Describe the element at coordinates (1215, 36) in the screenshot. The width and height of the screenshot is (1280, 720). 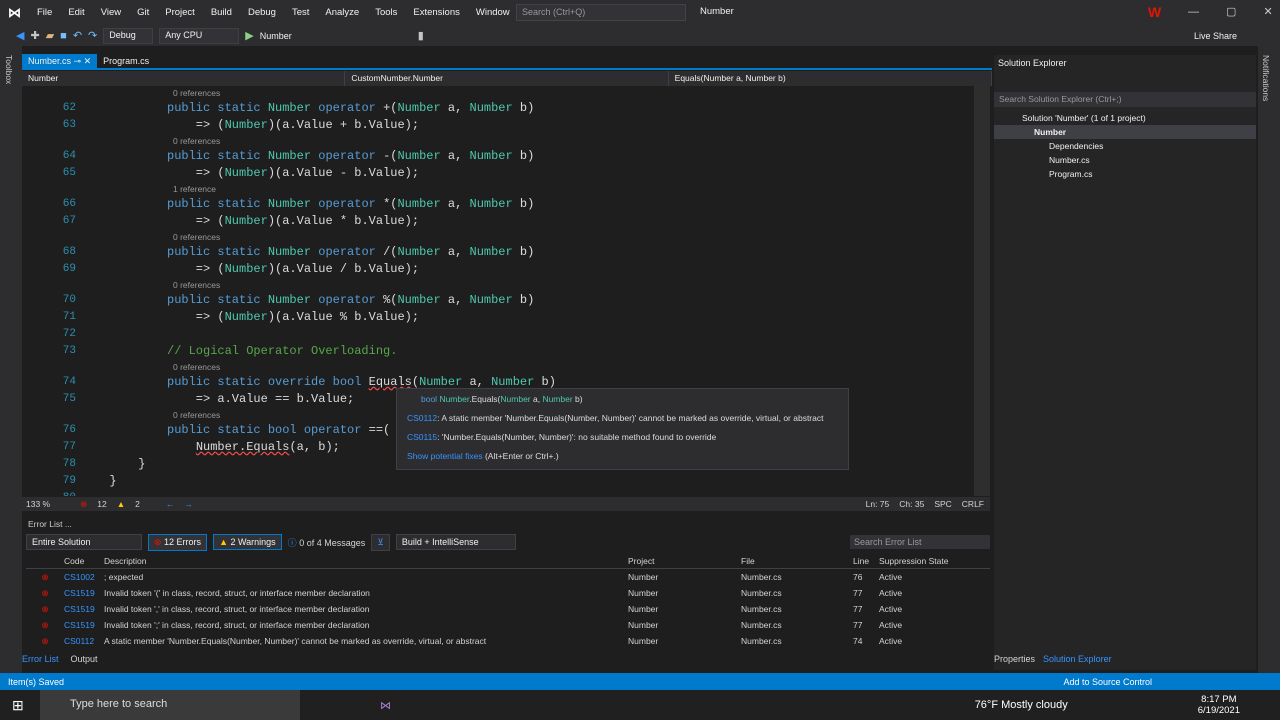
I see `live-share-button: Live Share` at that location.